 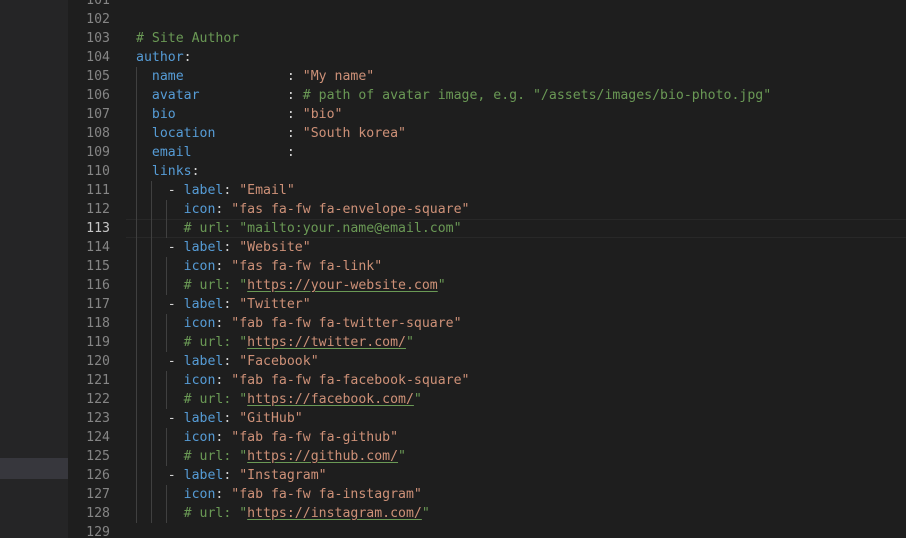 What do you see at coordinates (453, 152) in the screenshot?
I see `code-line: 109 email :` at bounding box center [453, 152].